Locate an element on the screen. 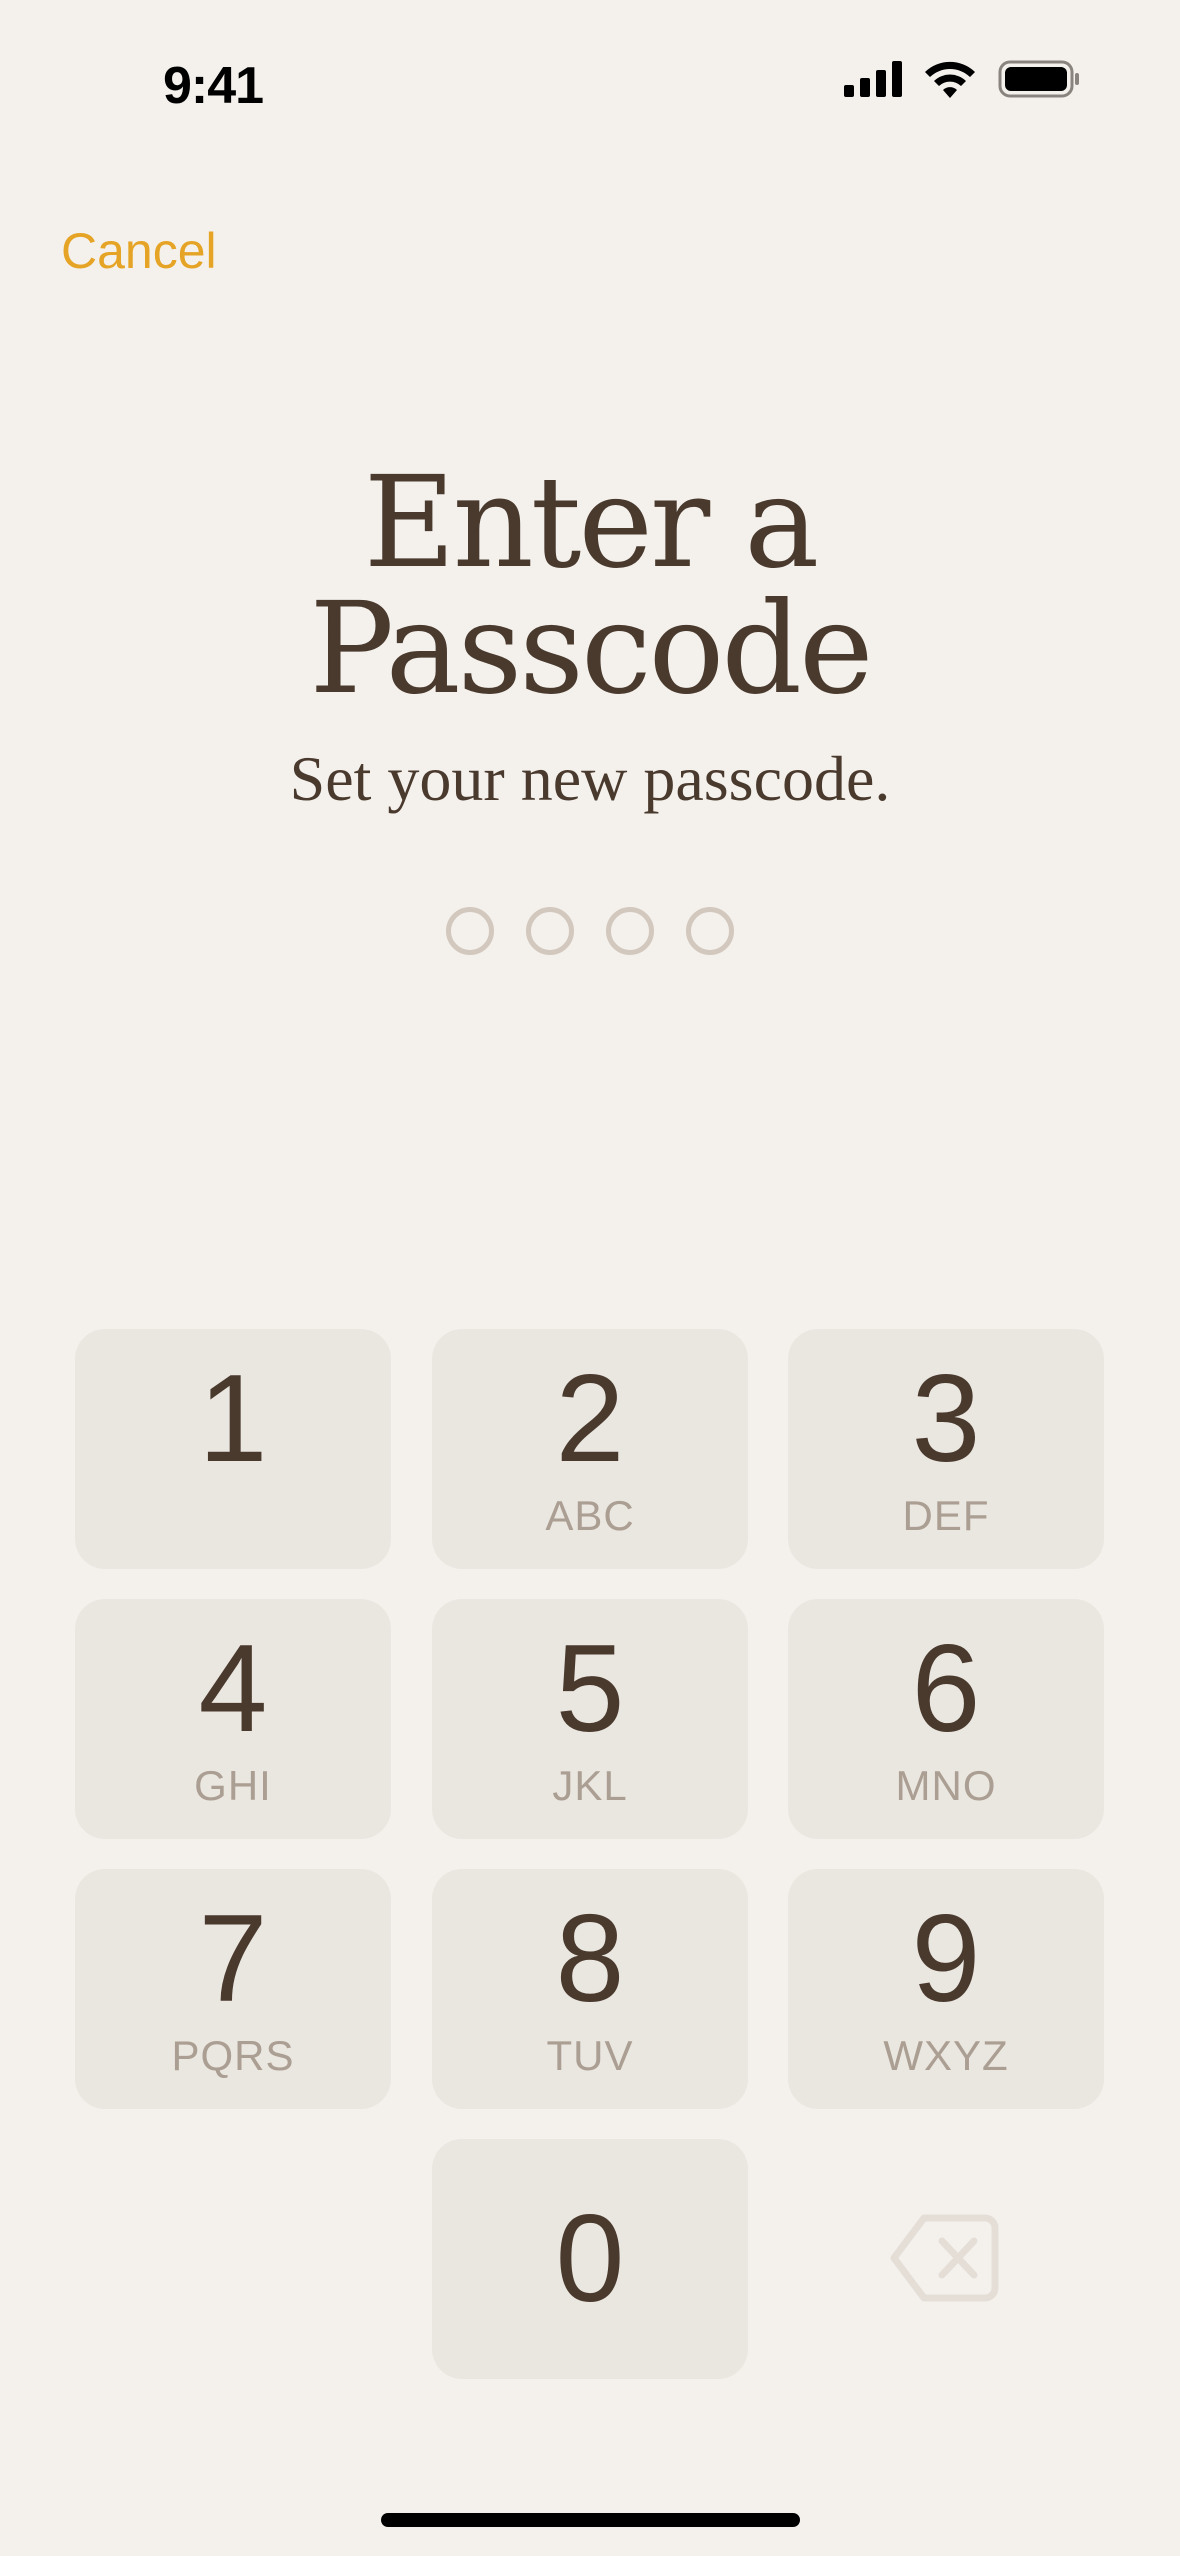 Image resolution: width=1180 pixels, height=2556 pixels. home-indicator is located at coordinates (590, 2520).